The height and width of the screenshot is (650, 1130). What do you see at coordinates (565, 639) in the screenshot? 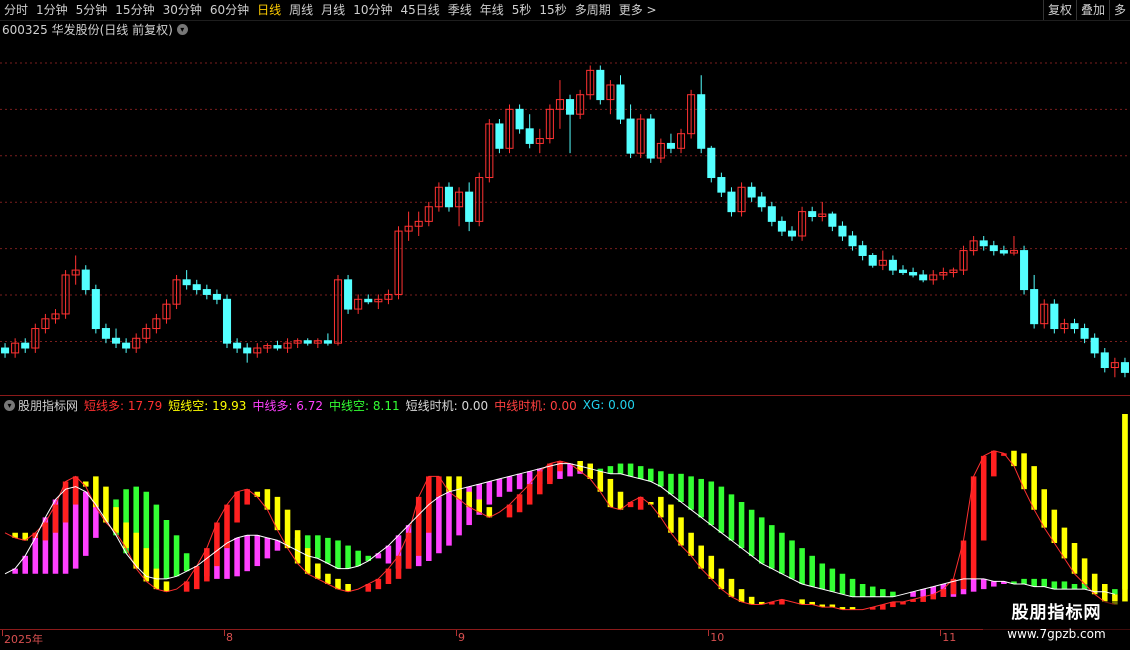
I see `time-axis: 2025年 8 9 10 11` at bounding box center [565, 639].